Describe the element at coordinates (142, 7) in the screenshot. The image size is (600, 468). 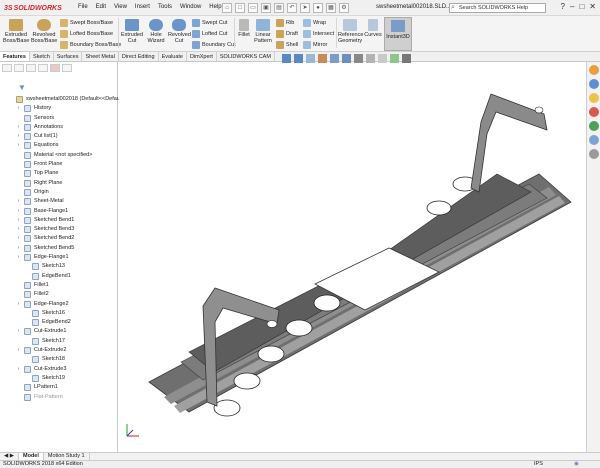
I see `menu-insert: Insert` at that location.